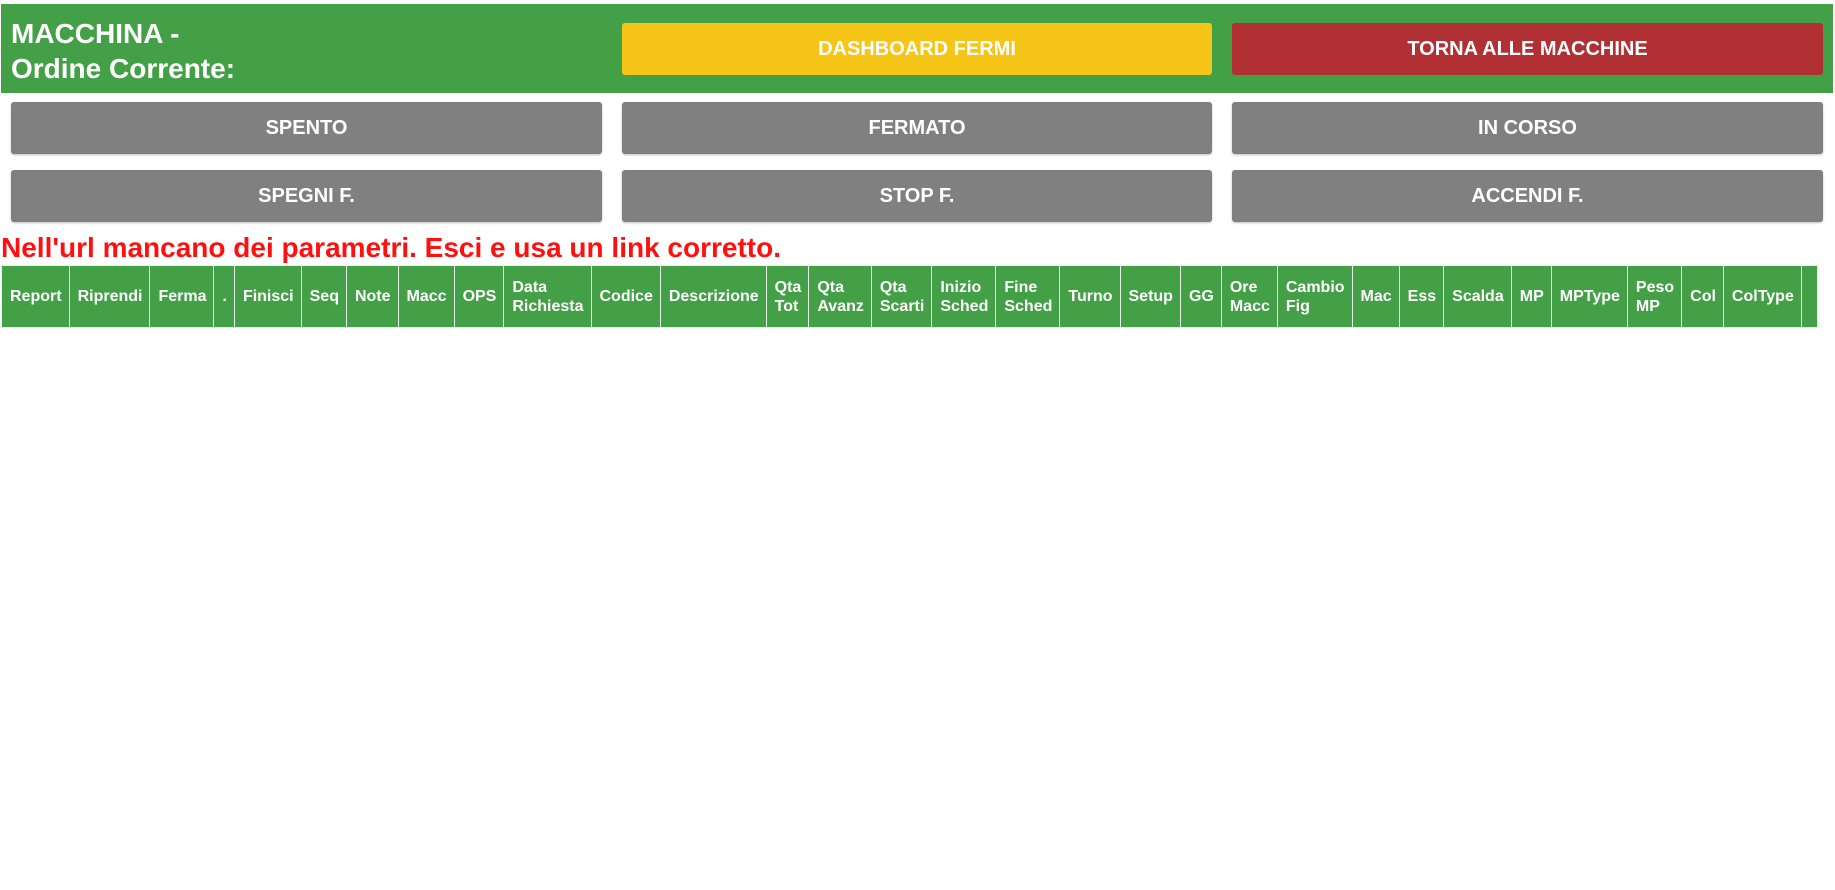 The image size is (1835, 890). I want to click on column-header-label: Ess, so click(1422, 296).